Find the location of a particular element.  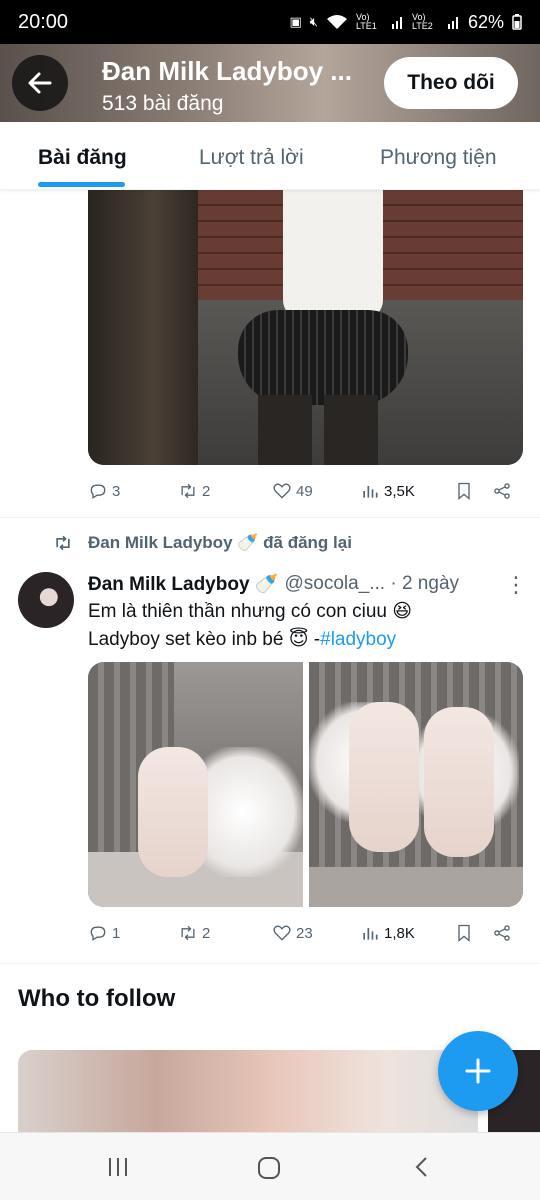

views-button: 1,8K is located at coordinates (387, 933).